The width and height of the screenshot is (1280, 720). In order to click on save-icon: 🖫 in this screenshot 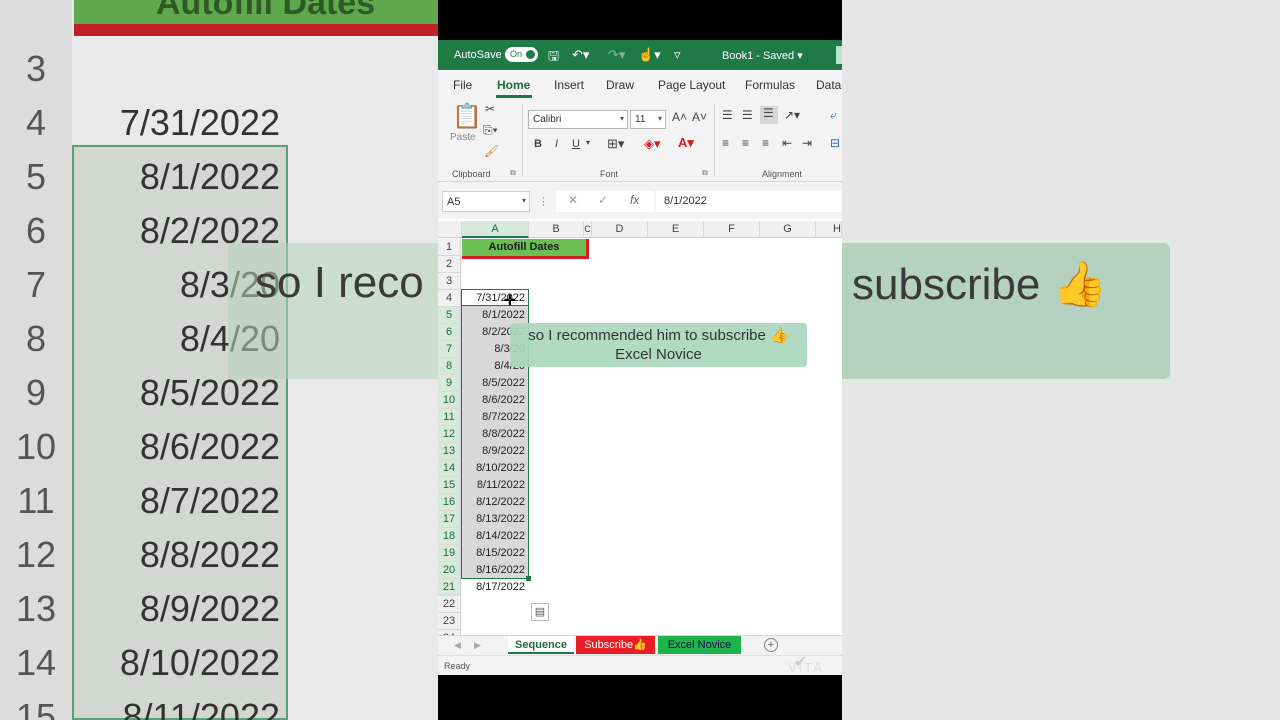, I will do `click(553, 58)`.